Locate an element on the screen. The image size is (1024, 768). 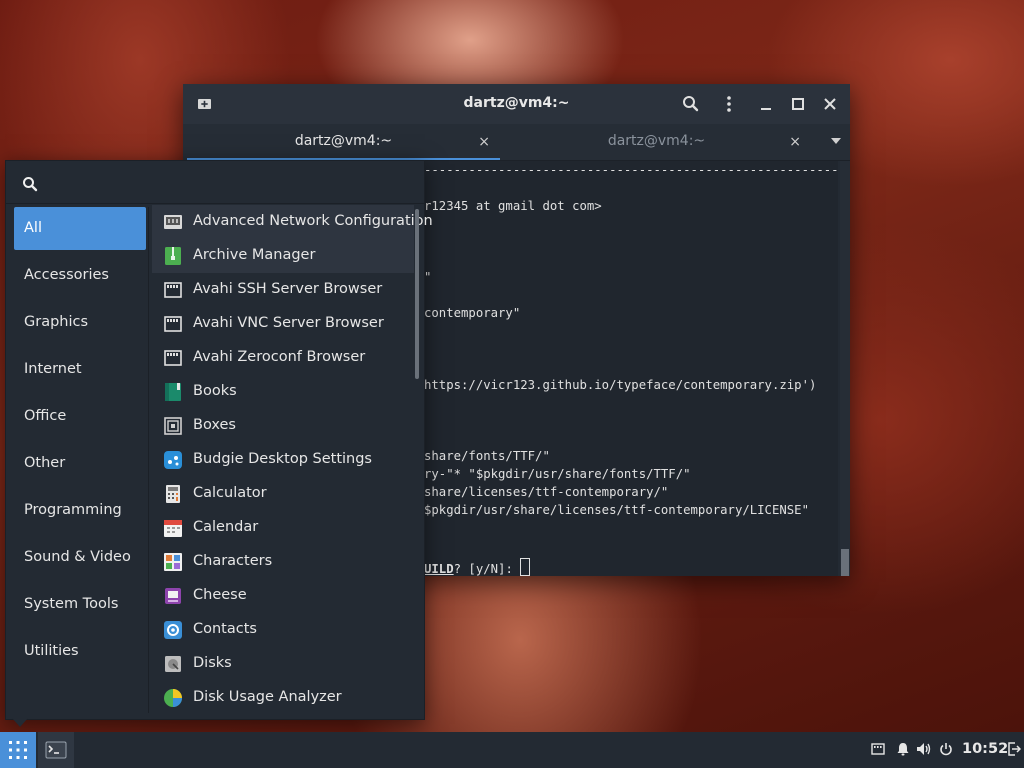
app-label: Archive Manager is located at coordinates (254, 255).